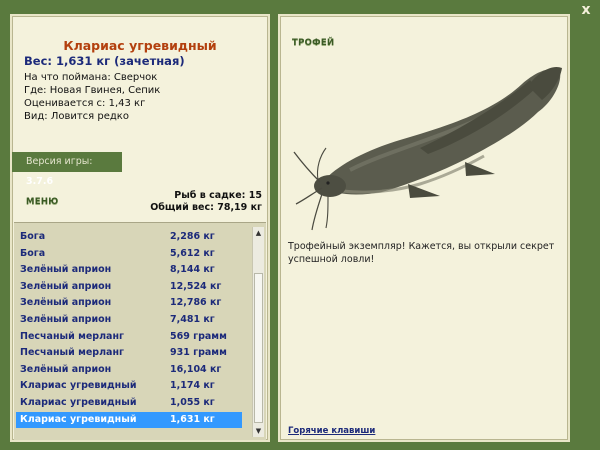 The image size is (600, 450). I want to click on list-item-weight: 1,174 кг, so click(192, 386).